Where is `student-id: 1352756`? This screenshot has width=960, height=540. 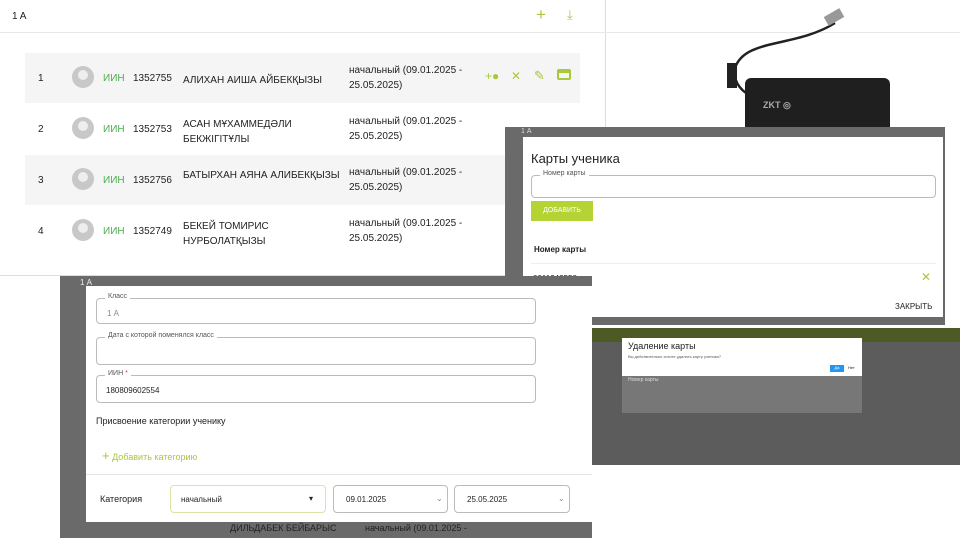 student-id: 1352756 is located at coordinates (152, 180).